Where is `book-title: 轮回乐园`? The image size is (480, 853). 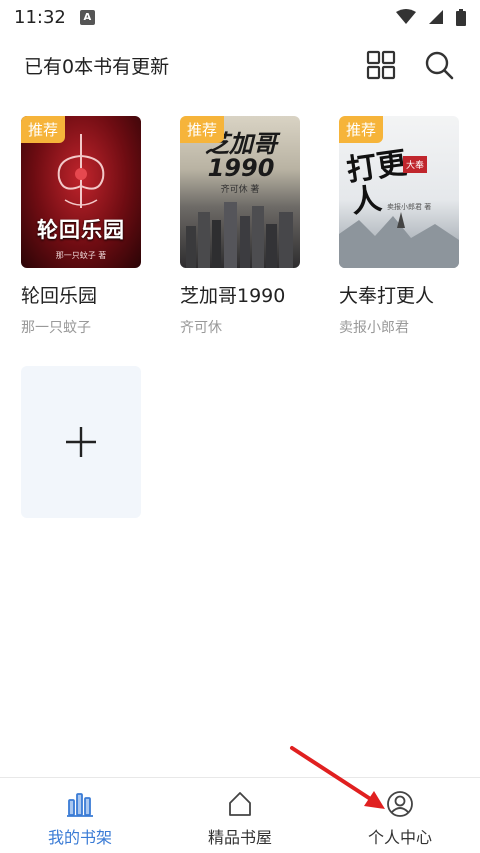
book-title: 轮回乐园 is located at coordinates (82, 294).